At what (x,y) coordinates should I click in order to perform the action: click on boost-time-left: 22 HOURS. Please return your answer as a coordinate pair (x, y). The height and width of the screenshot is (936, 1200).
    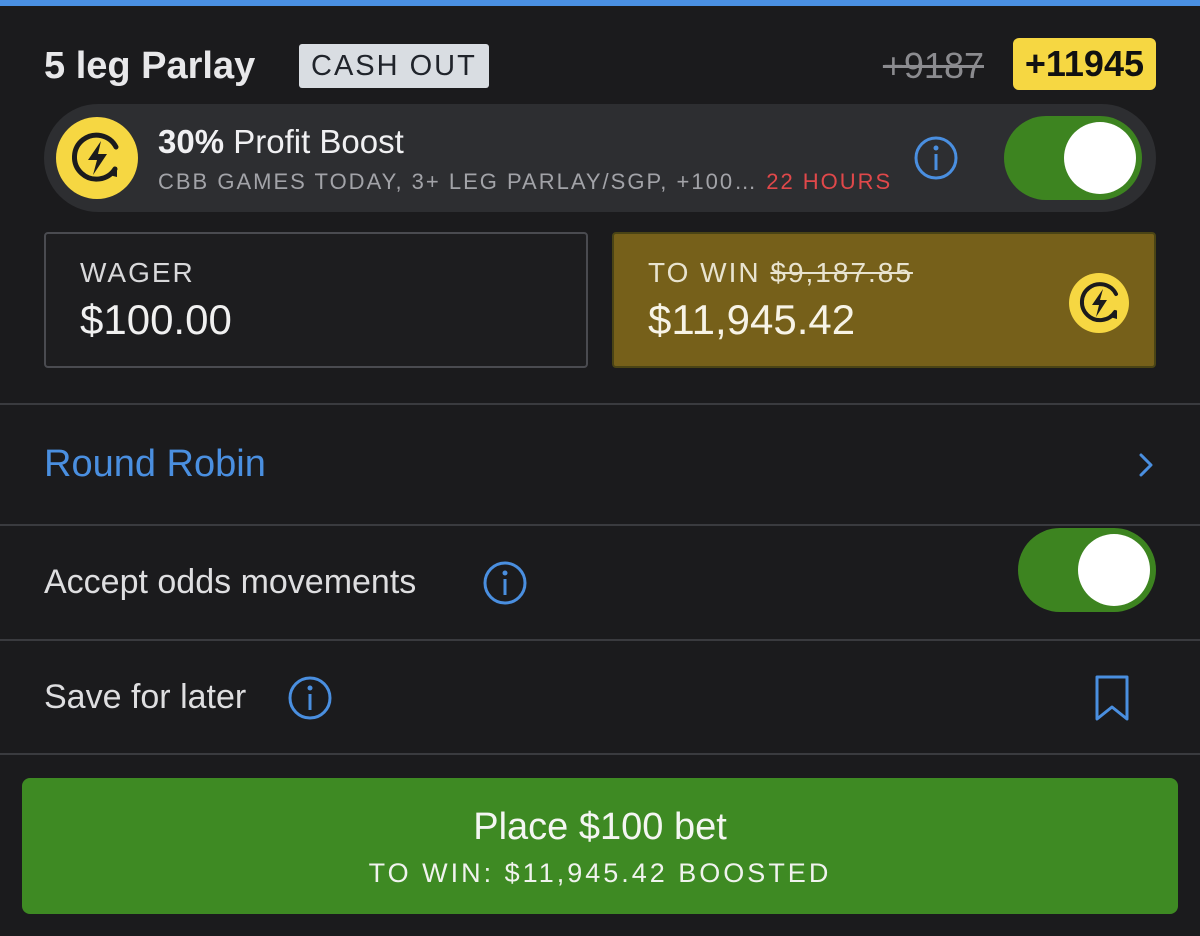
    Looking at the image, I should click on (829, 181).